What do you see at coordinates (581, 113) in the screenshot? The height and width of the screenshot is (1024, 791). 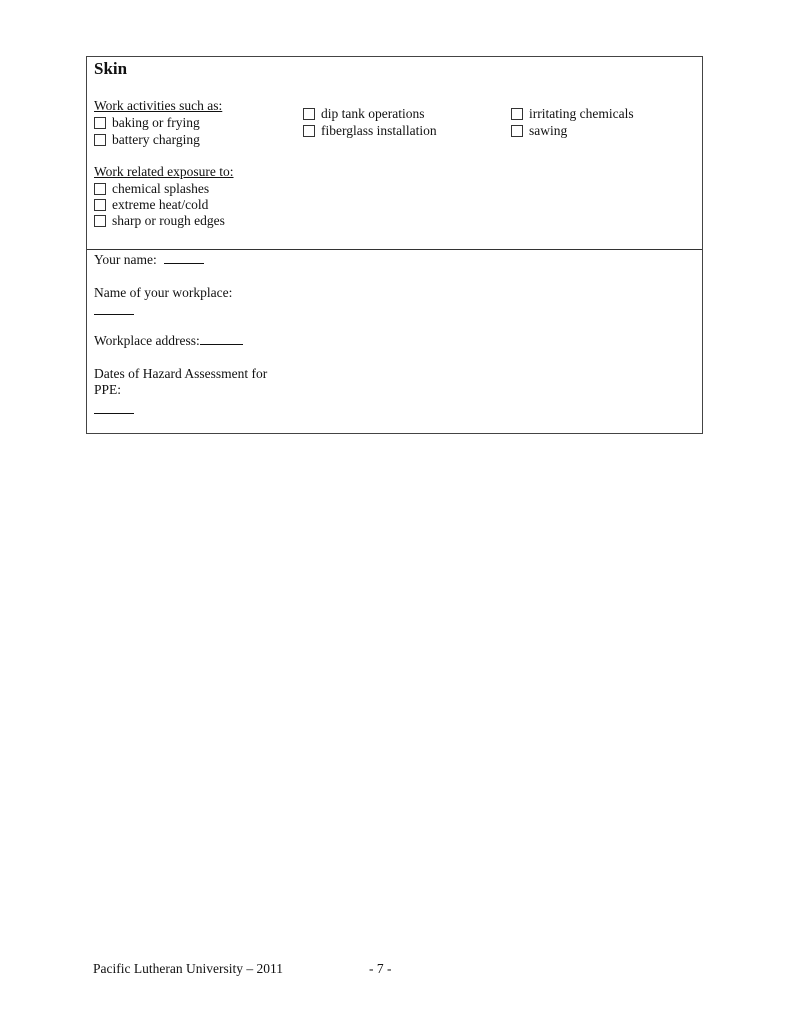 I see `checkbox-label: irritating chemicals` at bounding box center [581, 113].